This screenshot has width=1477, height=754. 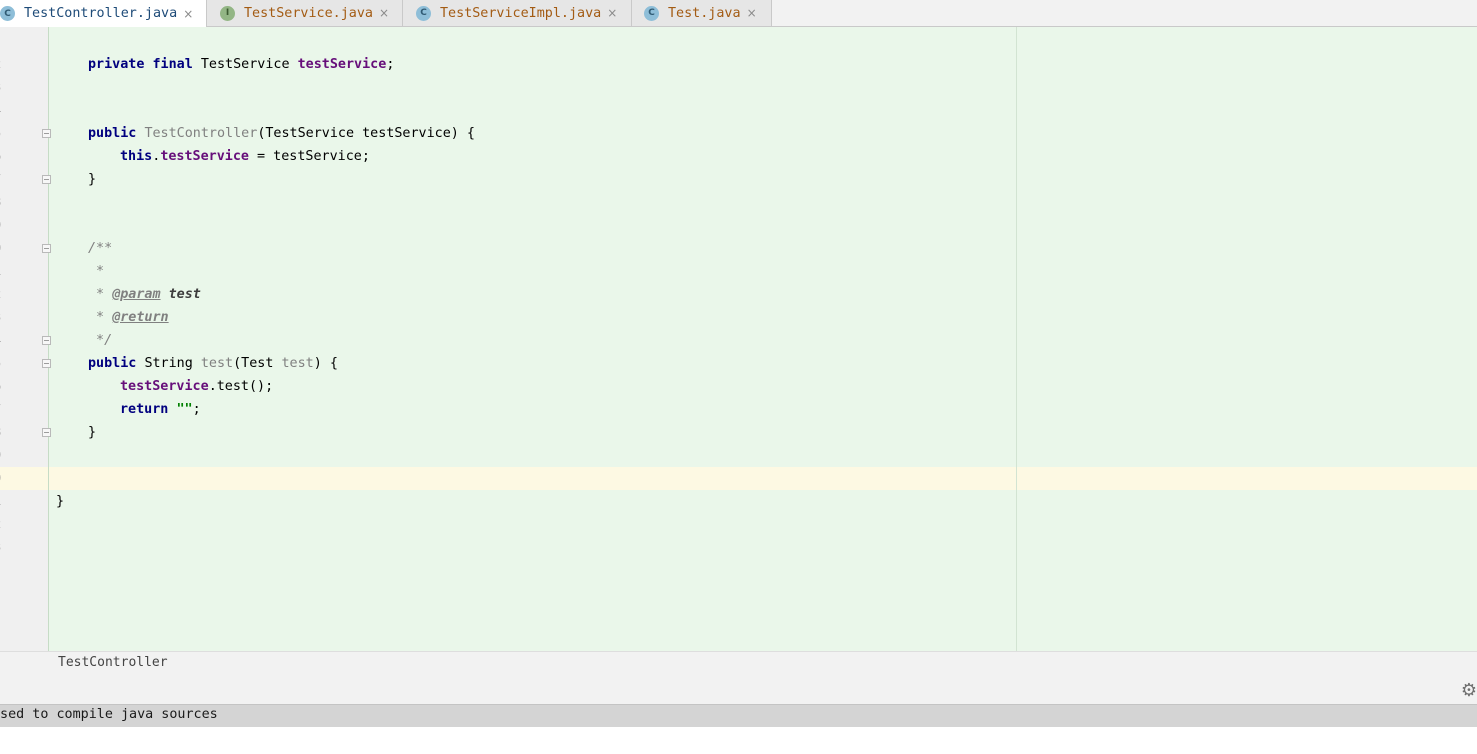 What do you see at coordinates (227, 13) in the screenshot?
I see `interface-icon: I` at bounding box center [227, 13].